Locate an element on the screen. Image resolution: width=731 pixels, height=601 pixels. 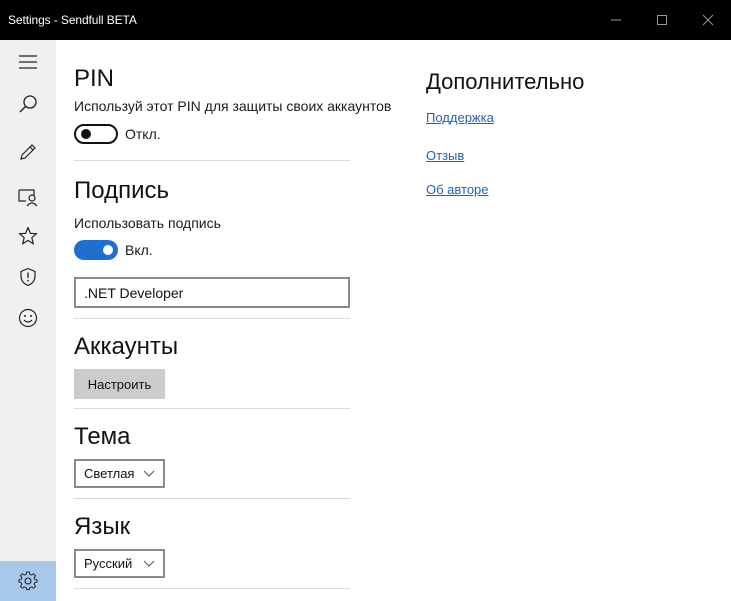
pin-toggle is located at coordinates (96, 134).